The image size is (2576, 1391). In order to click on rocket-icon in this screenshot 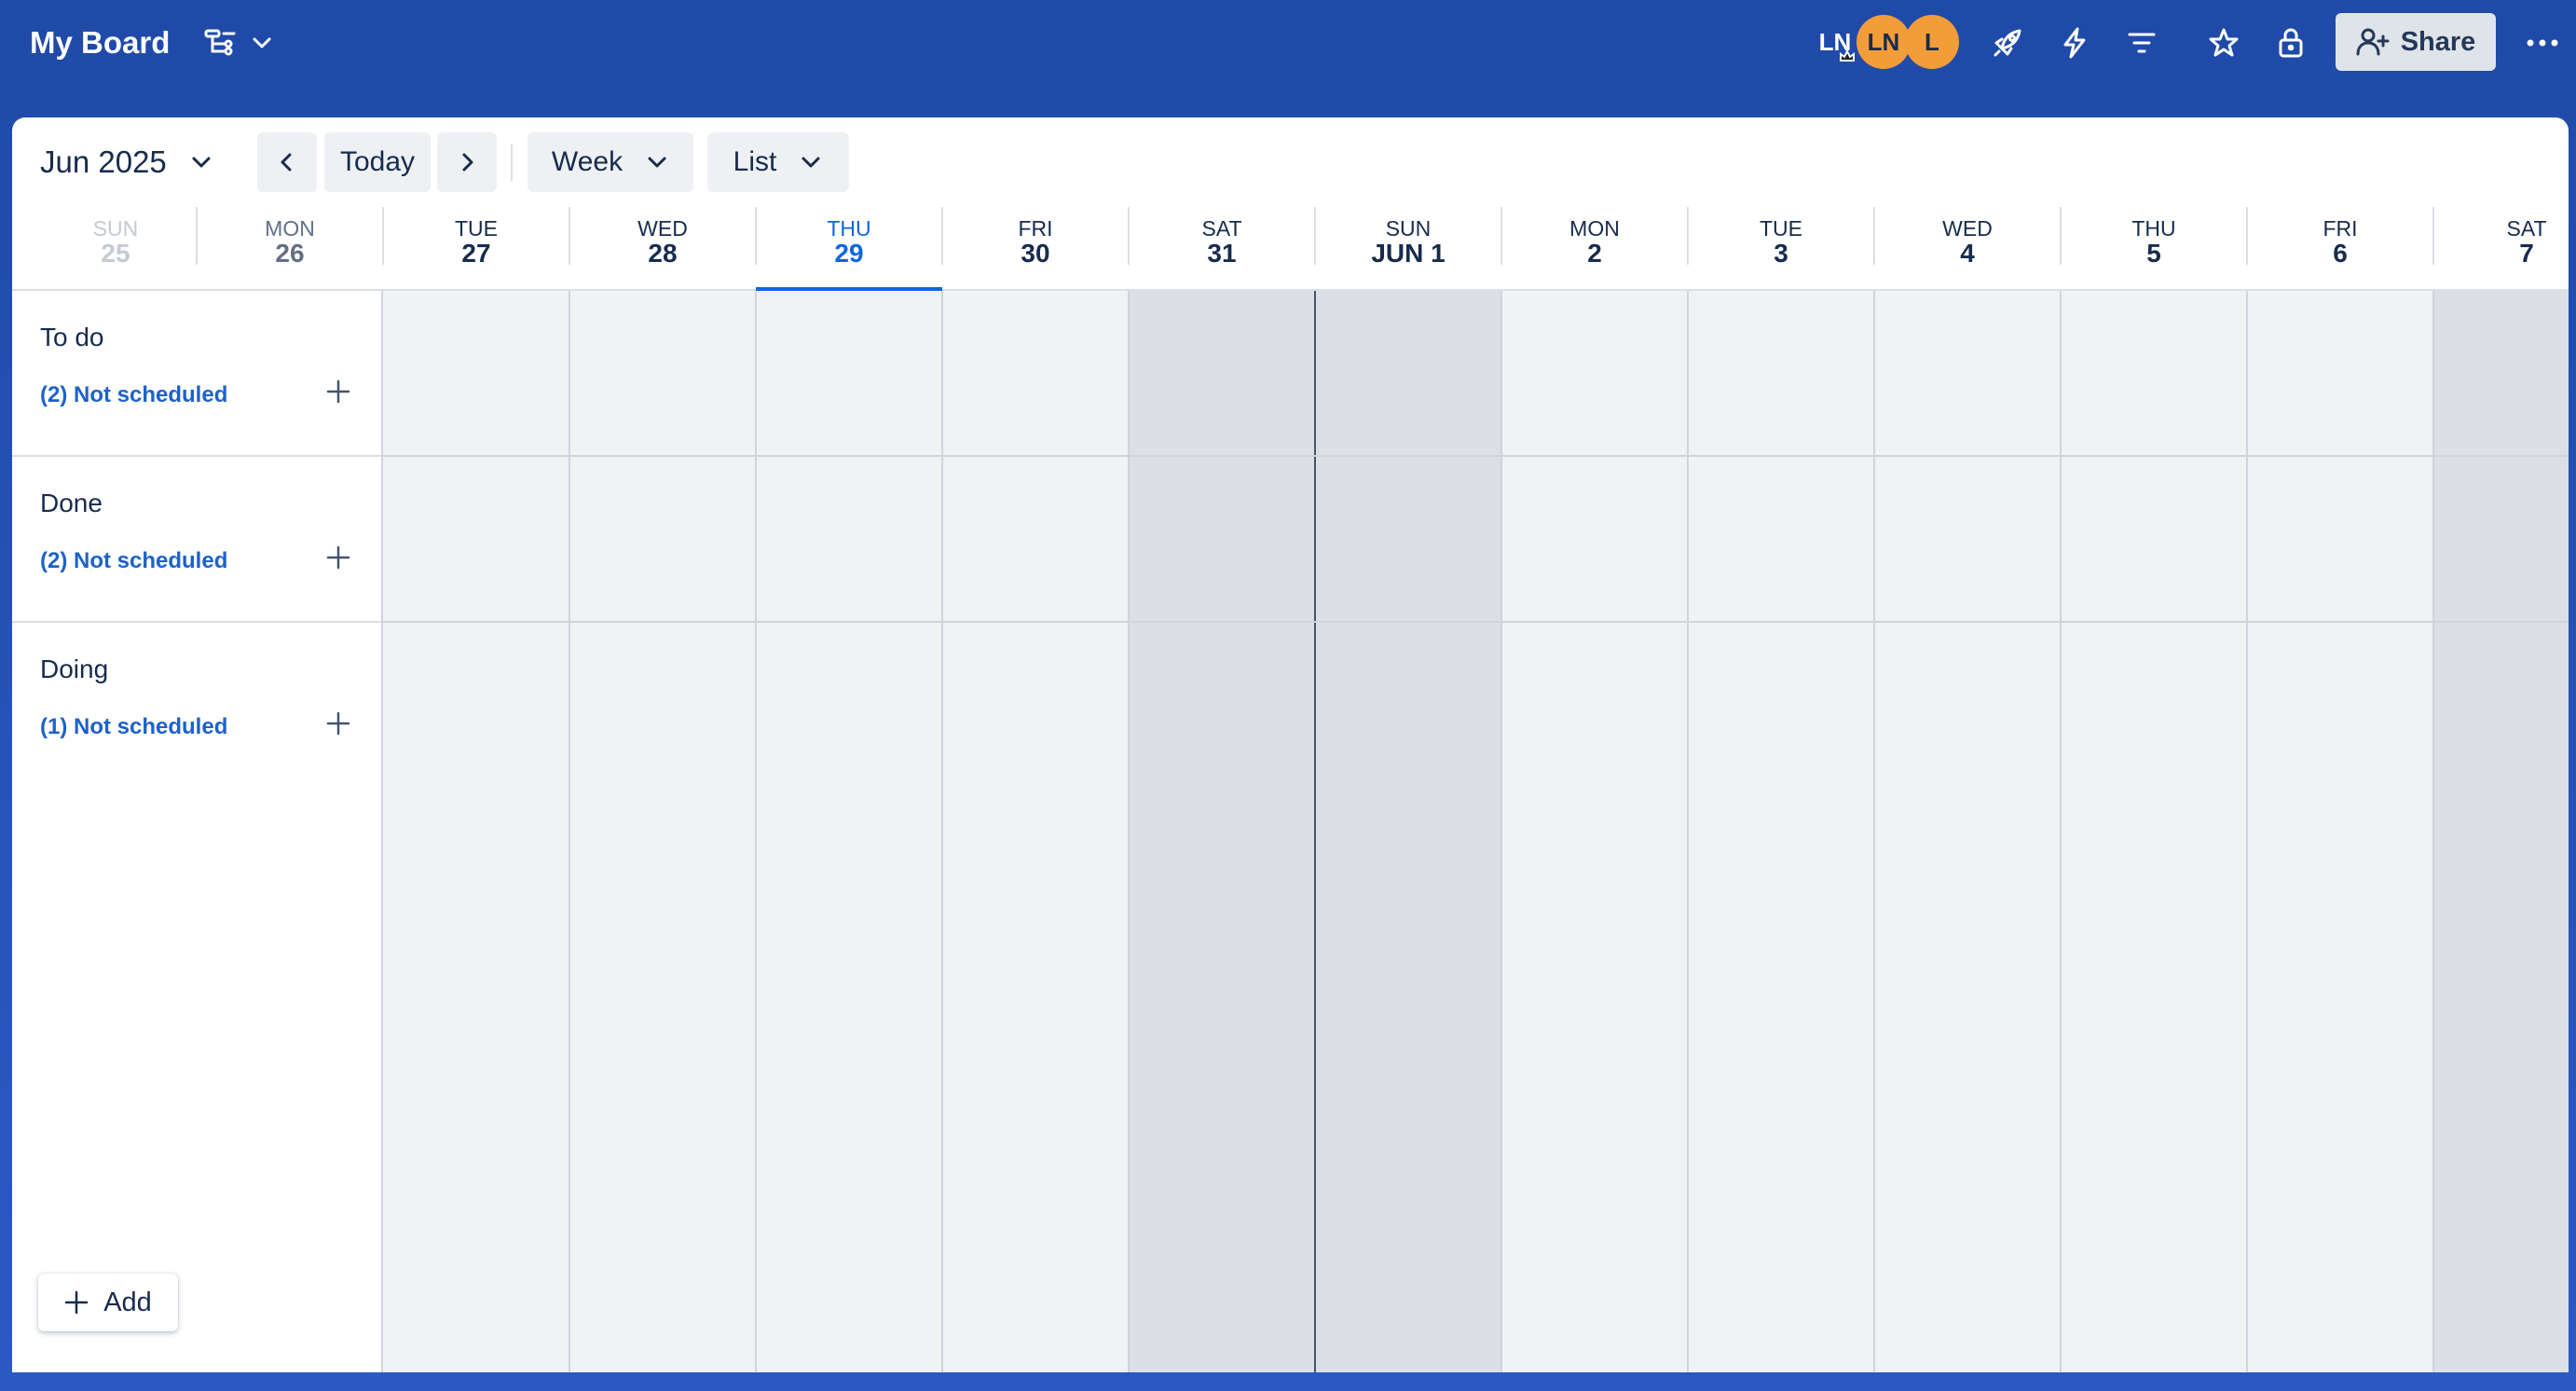, I will do `click(2007, 43)`.